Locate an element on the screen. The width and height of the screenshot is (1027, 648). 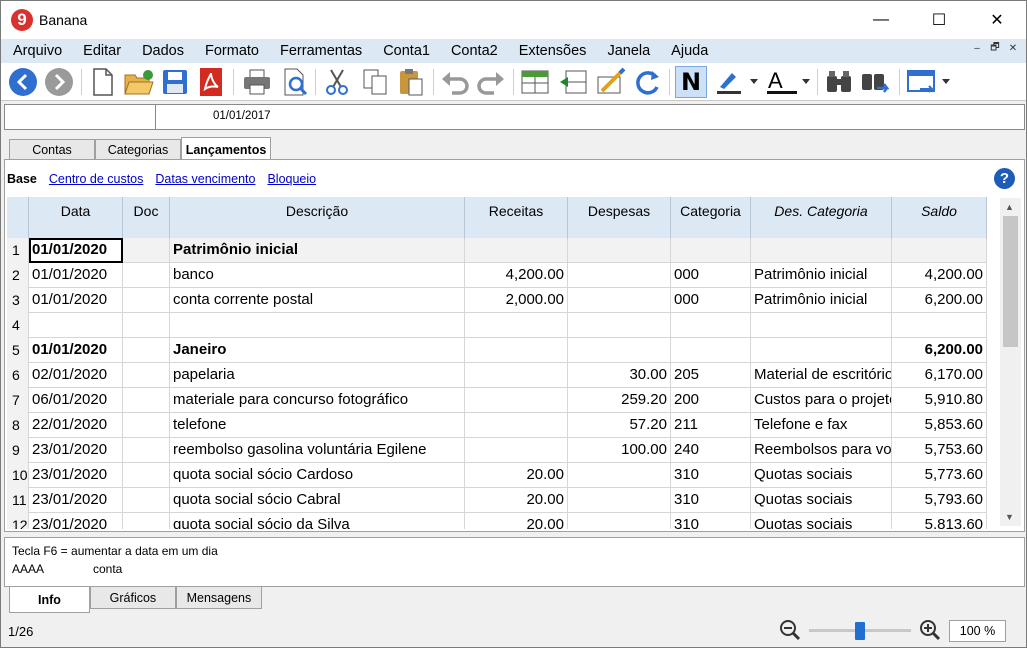
cell-data: 02/01/2020 is located at coordinates (76, 375).